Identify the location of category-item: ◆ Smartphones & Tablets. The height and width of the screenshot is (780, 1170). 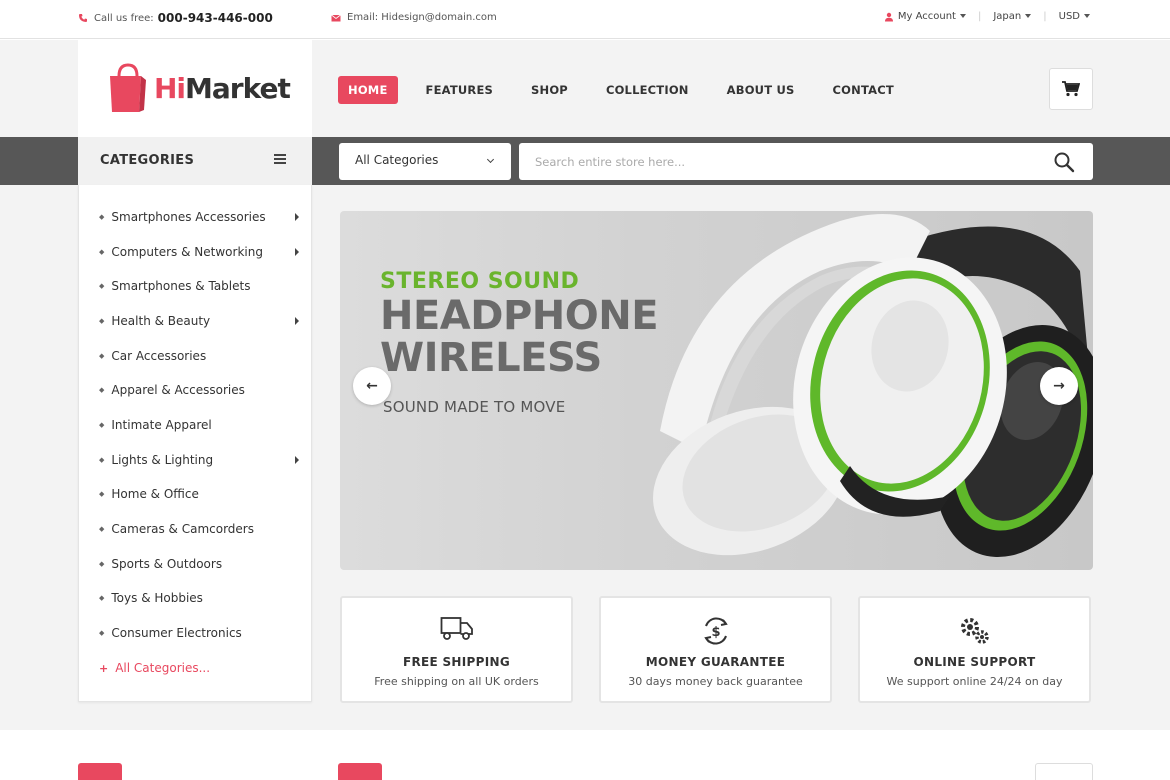
(199, 286).